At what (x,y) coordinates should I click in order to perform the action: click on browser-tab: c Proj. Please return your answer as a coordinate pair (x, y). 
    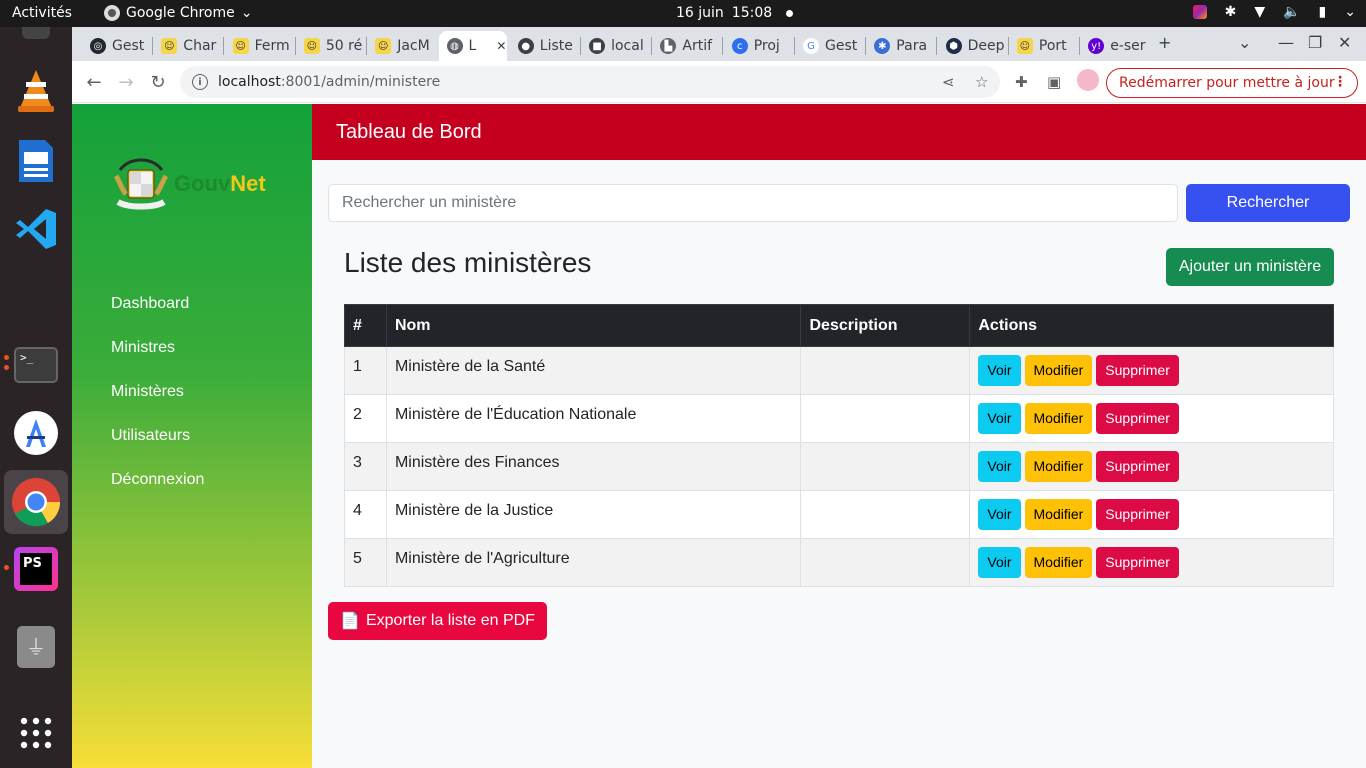
    Looking at the image, I should click on (757, 46).